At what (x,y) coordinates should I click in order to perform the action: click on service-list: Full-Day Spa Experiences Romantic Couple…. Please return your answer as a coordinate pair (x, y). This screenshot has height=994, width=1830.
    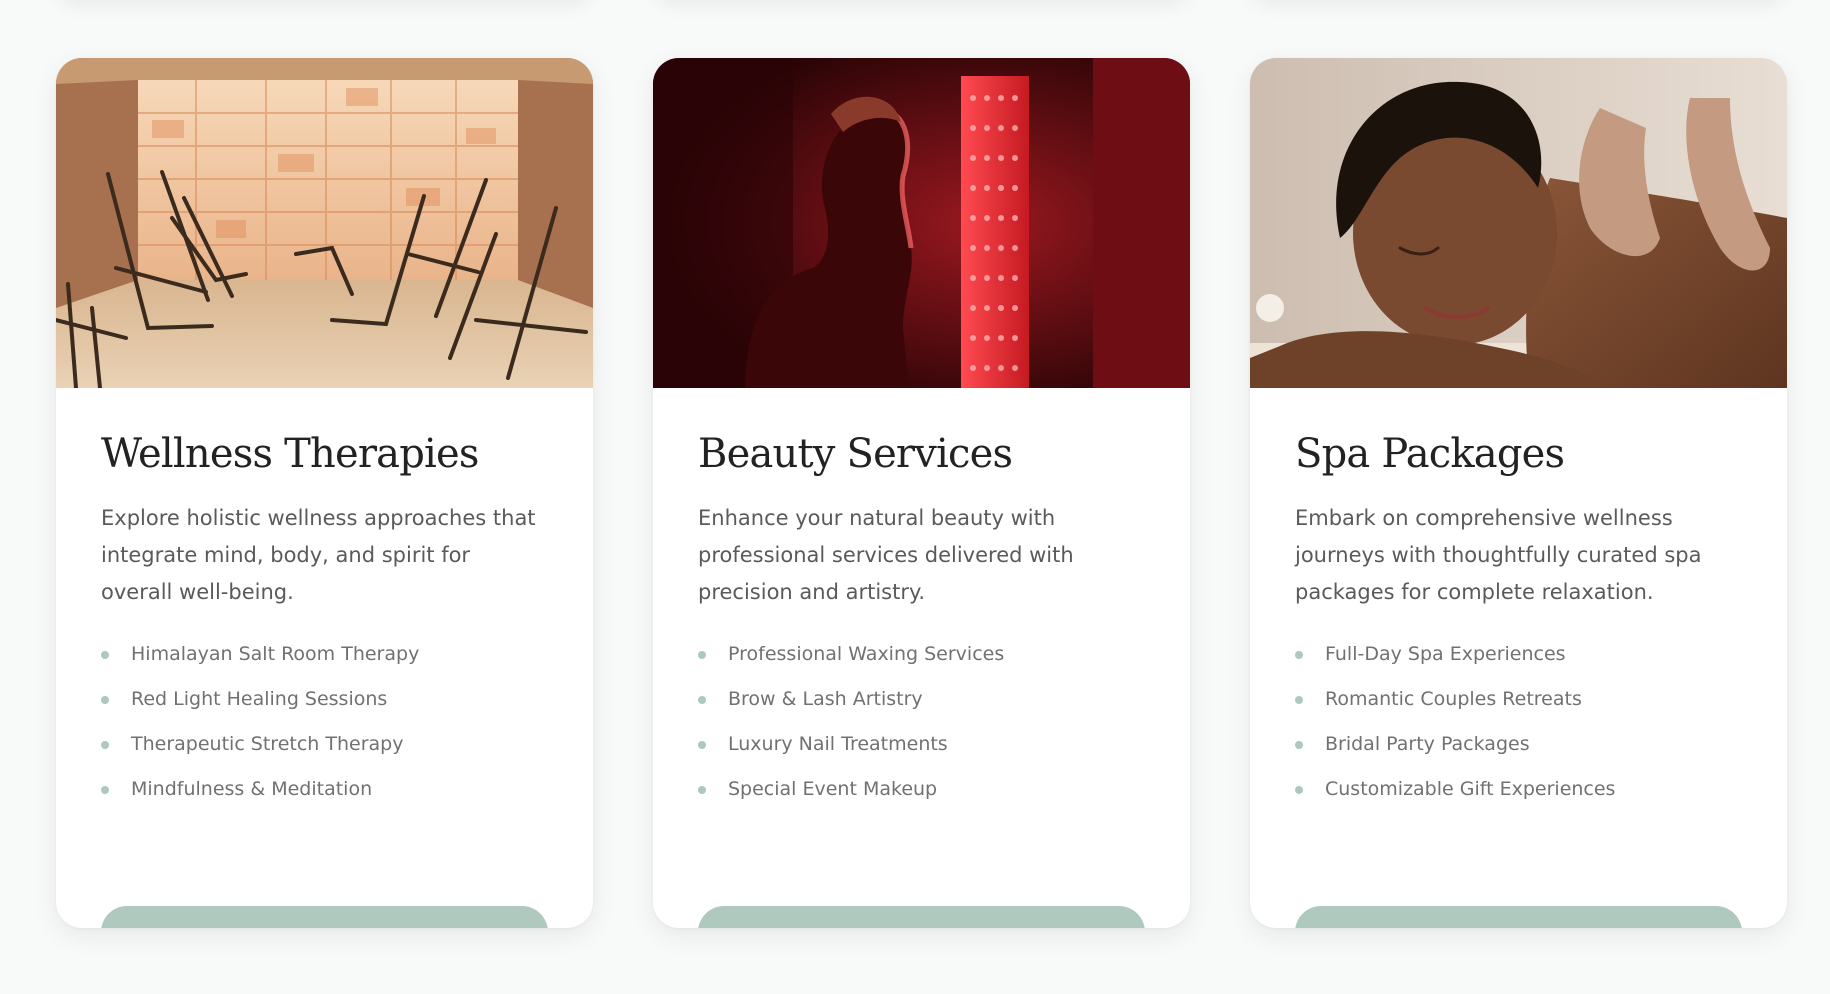
    Looking at the image, I should click on (1518, 721).